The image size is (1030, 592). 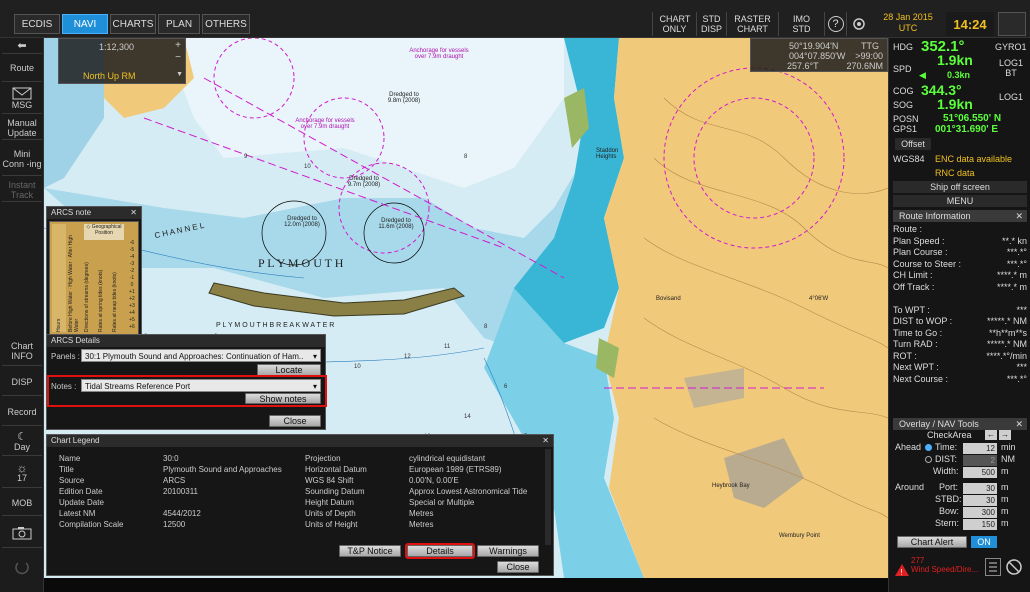 I want to click on port-input: 30, so click(x=980, y=488).